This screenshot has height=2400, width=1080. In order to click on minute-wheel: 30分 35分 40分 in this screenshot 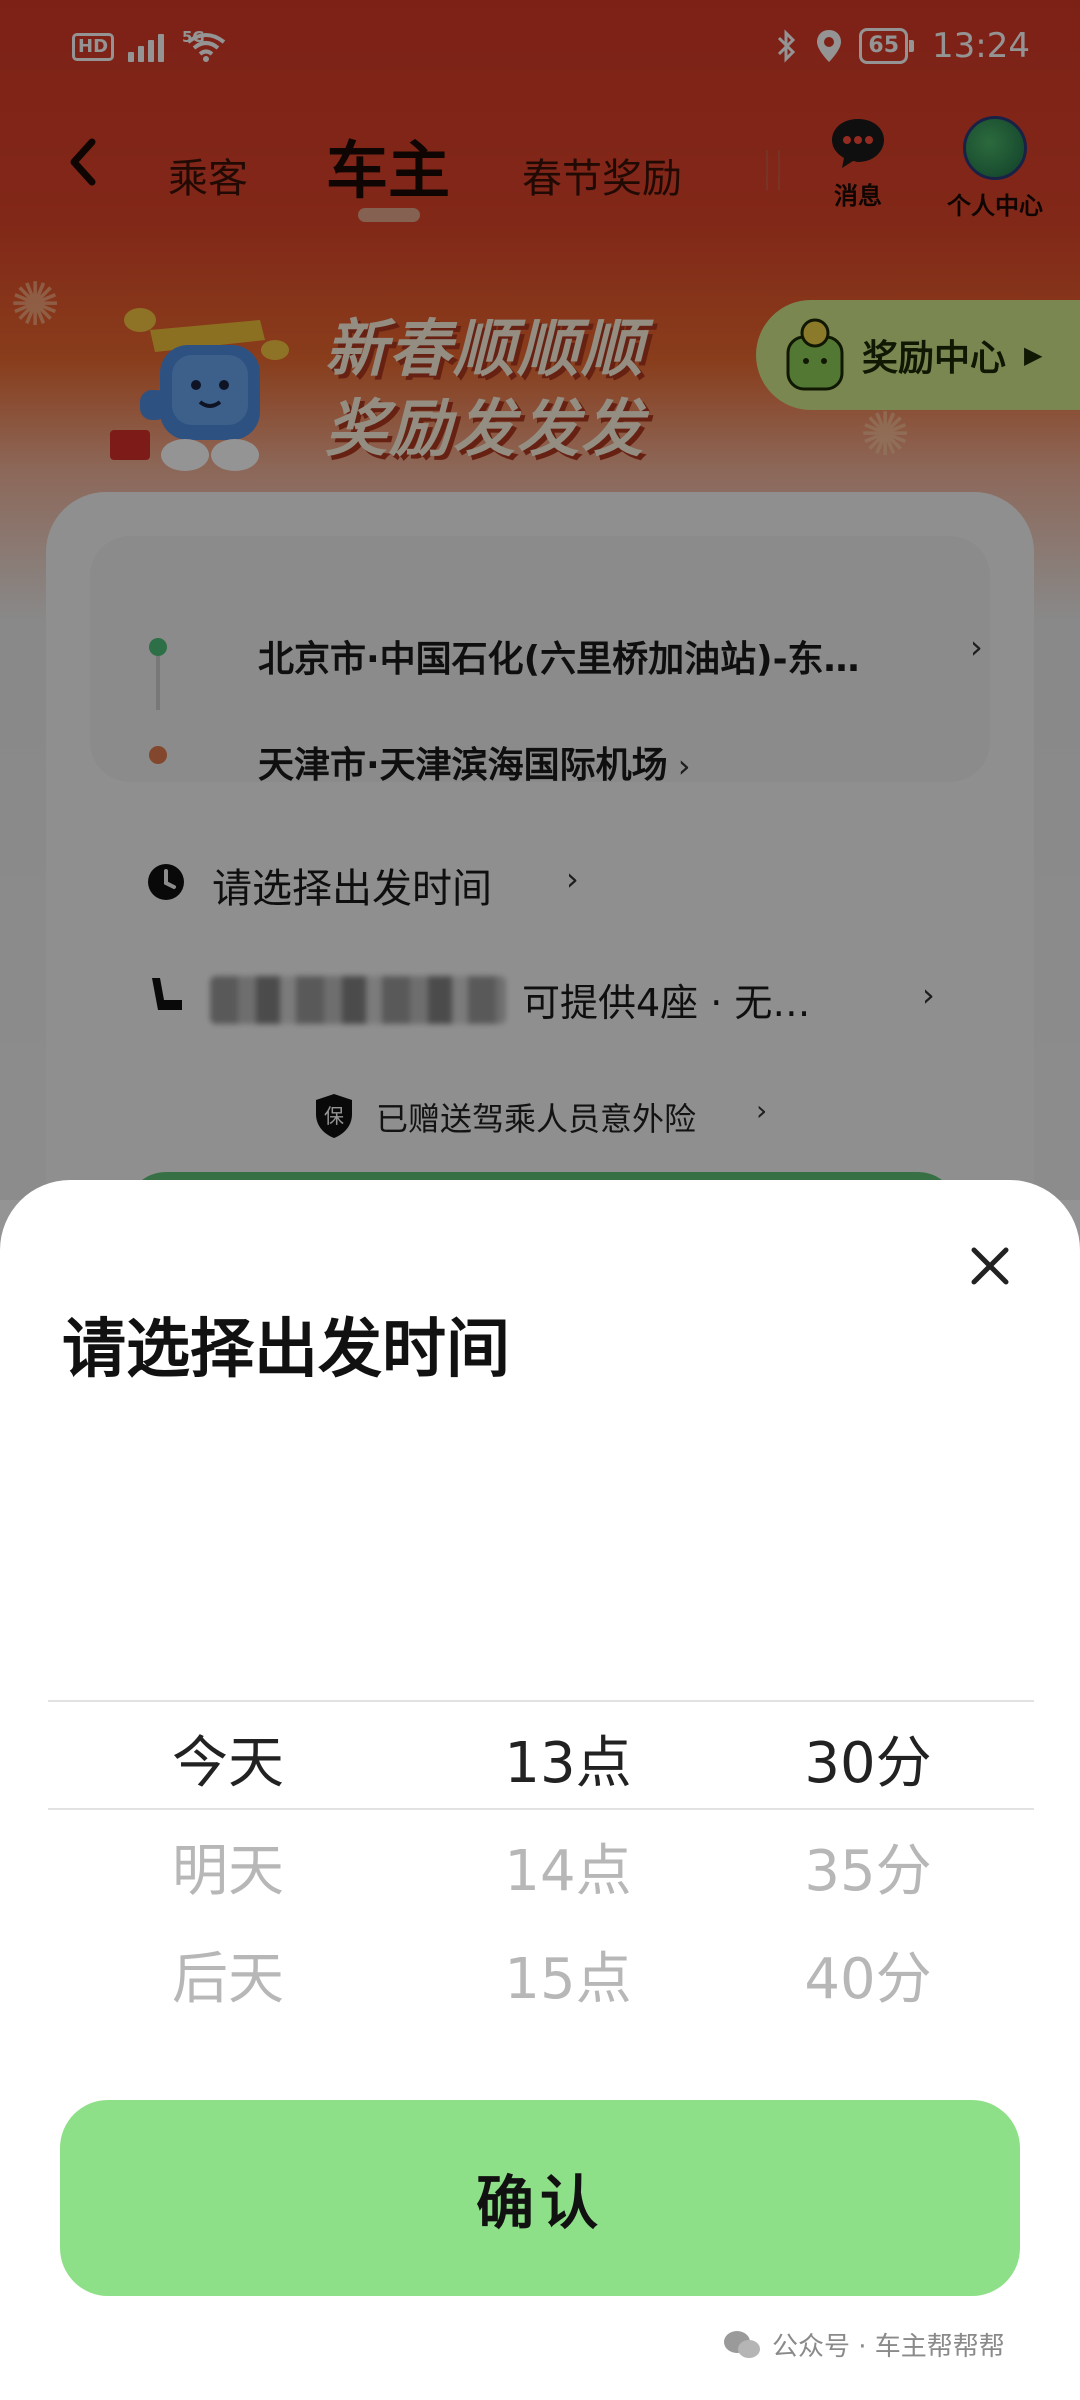, I will do `click(868, 1865)`.